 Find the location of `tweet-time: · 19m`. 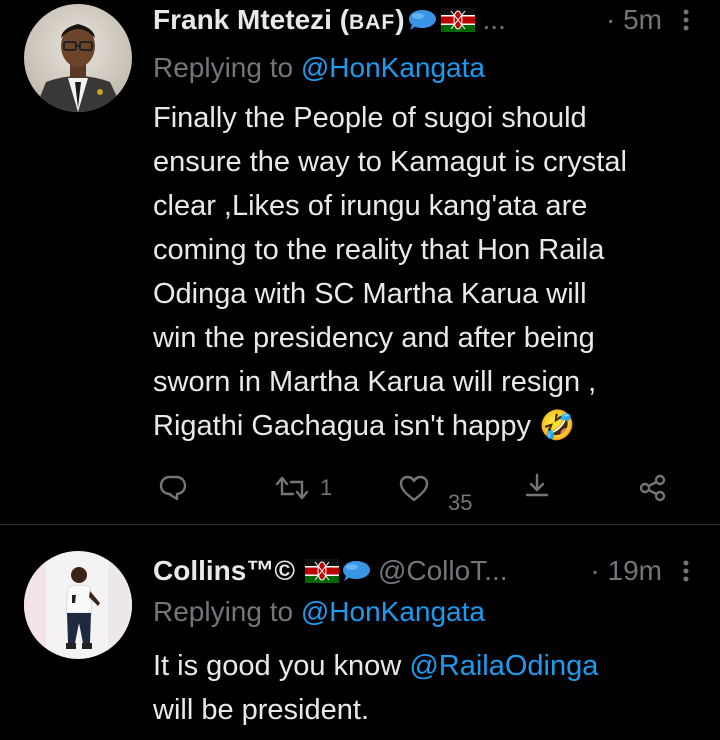

tweet-time: · 19m is located at coordinates (626, 571).